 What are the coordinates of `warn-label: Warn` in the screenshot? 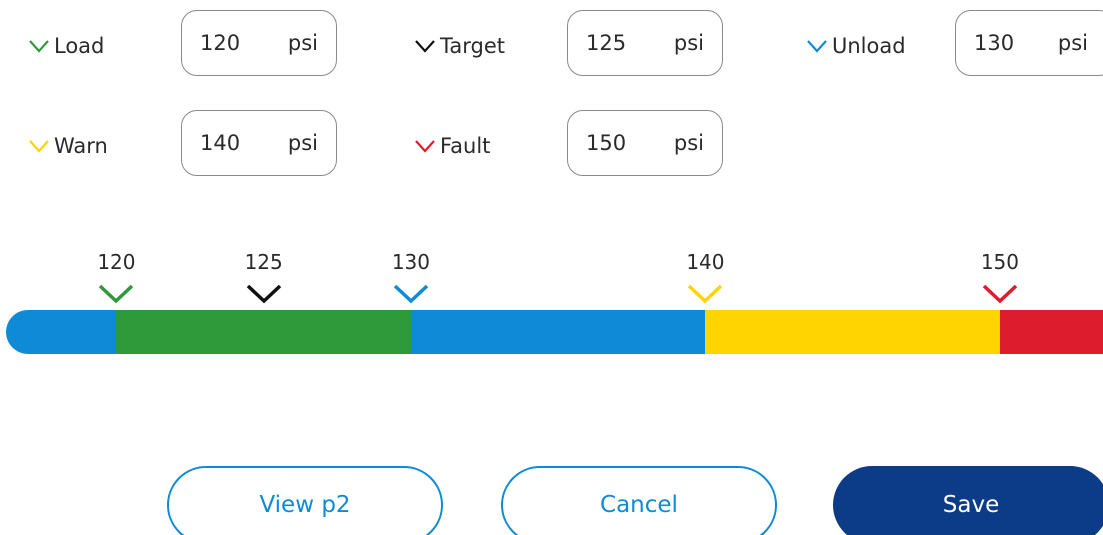 It's located at (68, 146).